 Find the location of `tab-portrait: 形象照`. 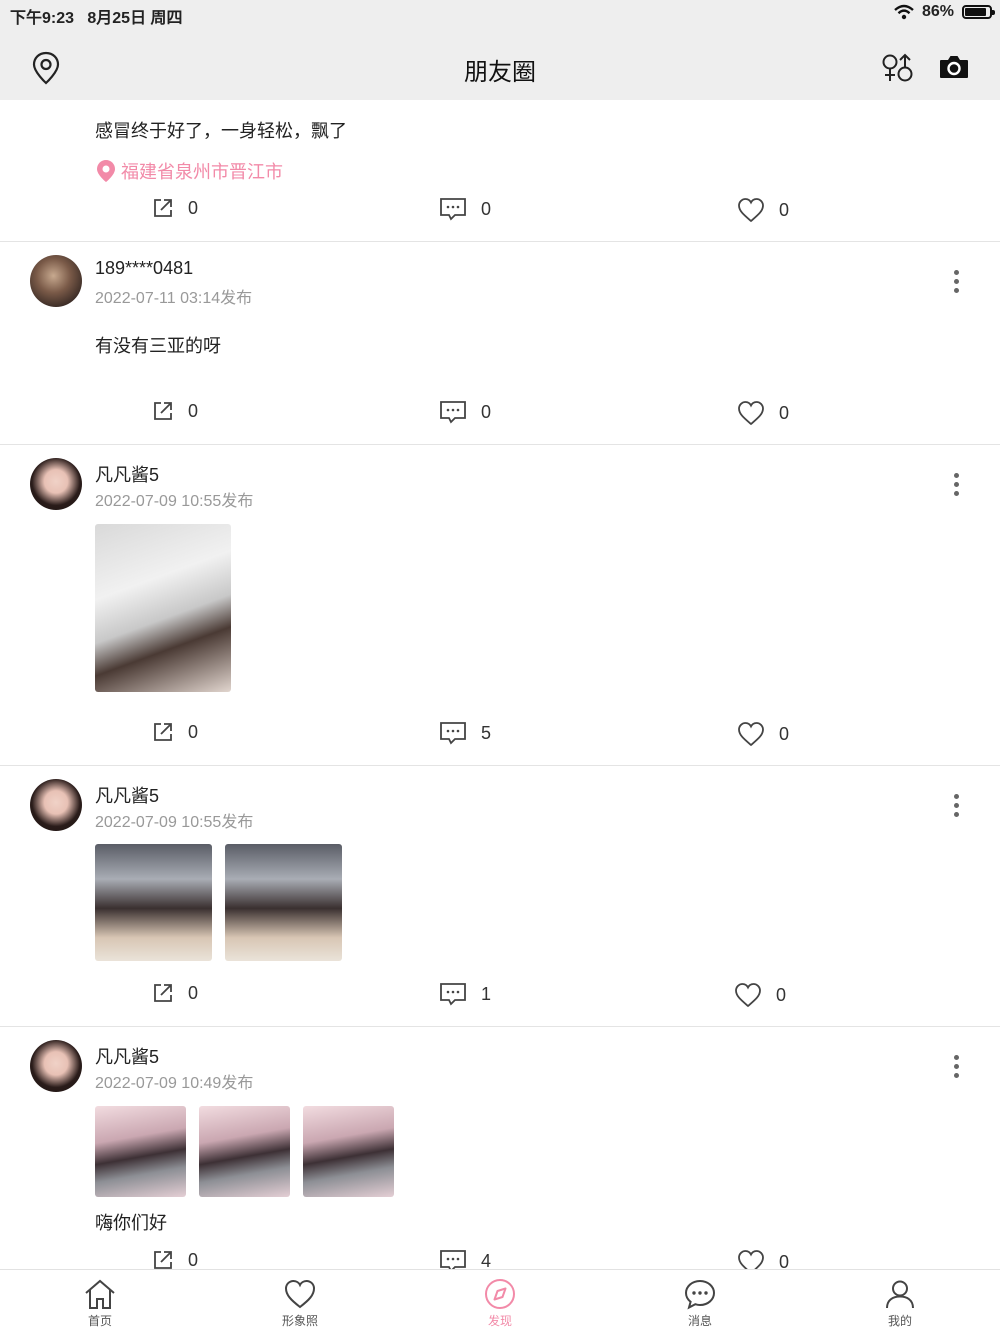

tab-portrait: 形象照 is located at coordinates (300, 1303).